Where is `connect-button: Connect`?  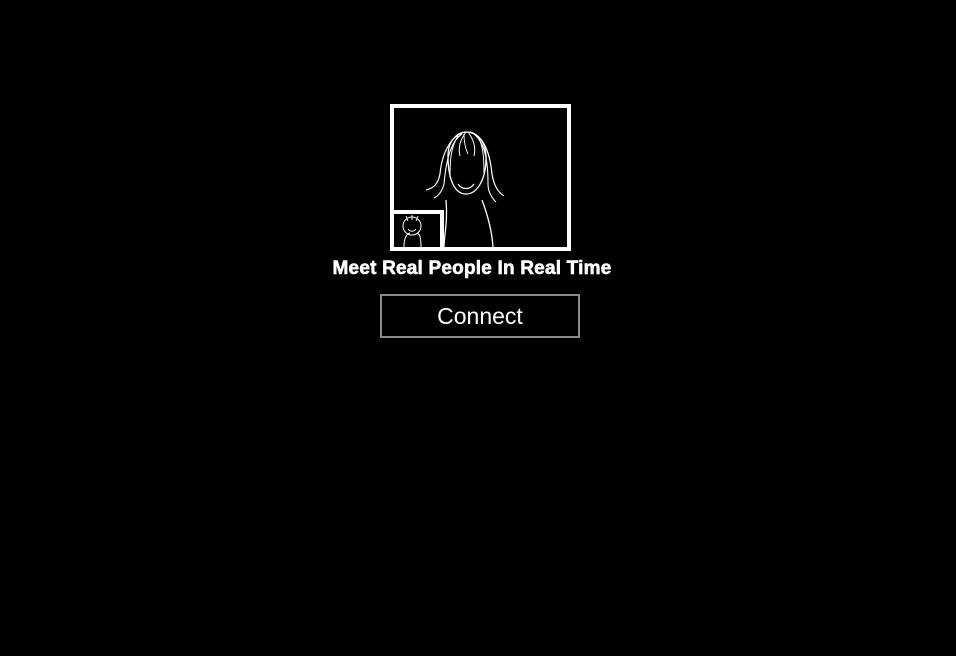
connect-button: Connect is located at coordinates (480, 316).